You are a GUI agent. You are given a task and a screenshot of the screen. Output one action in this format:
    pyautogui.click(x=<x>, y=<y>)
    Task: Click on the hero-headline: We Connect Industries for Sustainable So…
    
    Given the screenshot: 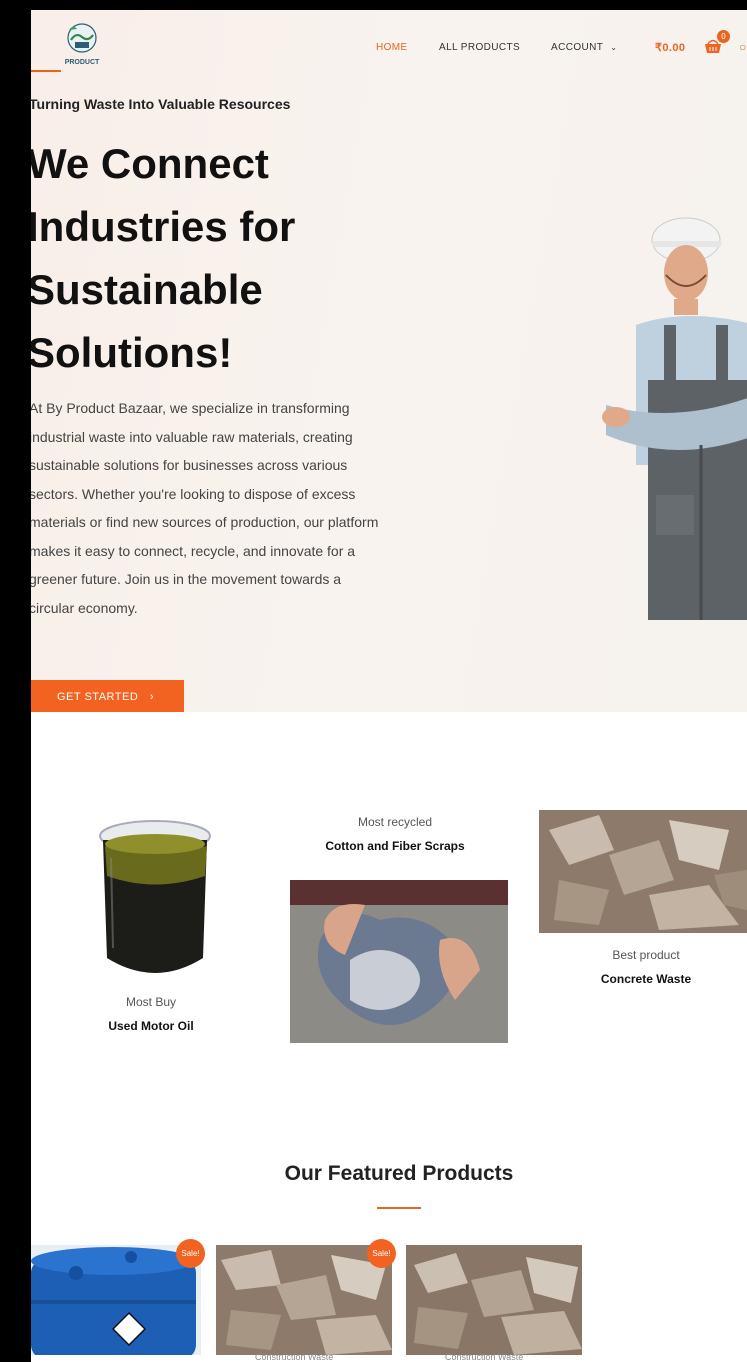 What is the action you would take?
    pyautogui.click(x=163, y=258)
    